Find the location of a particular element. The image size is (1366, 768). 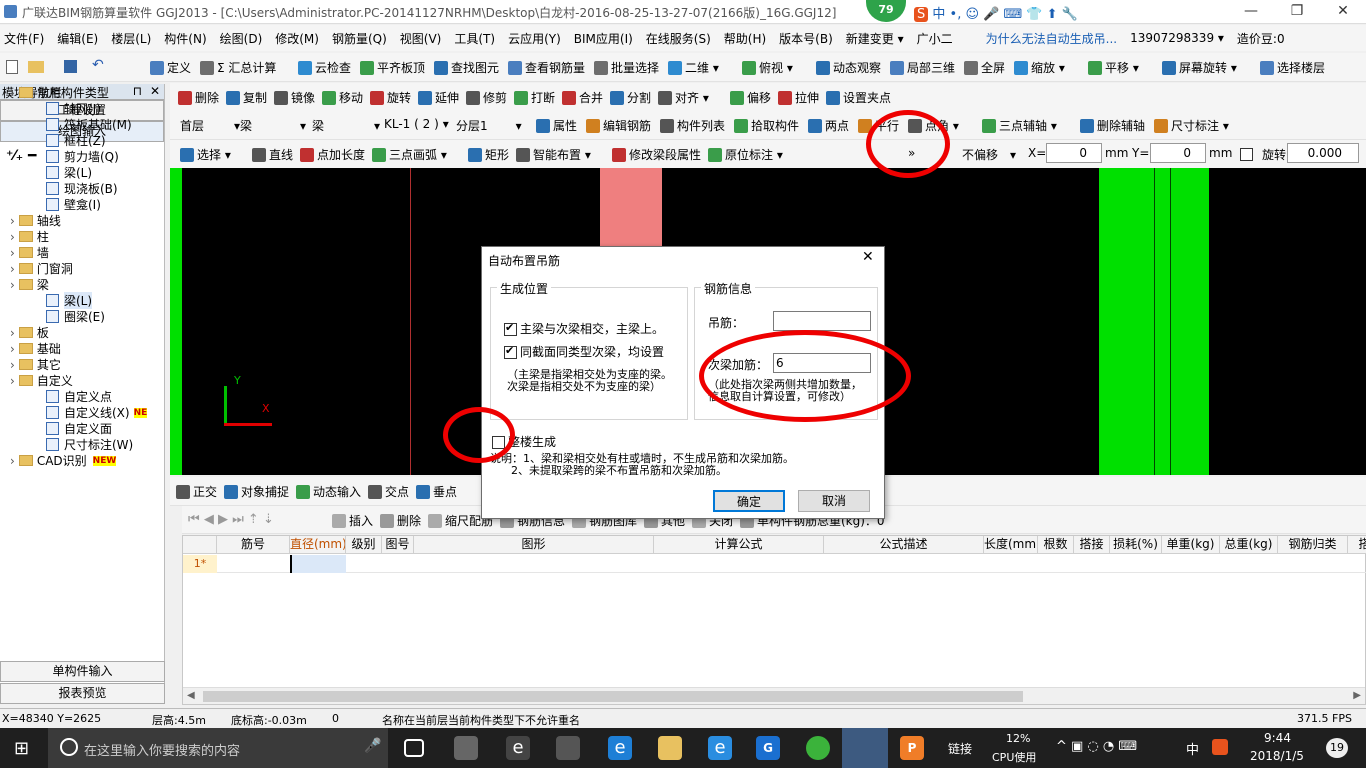

component-select: KL-1 ( 2 ) ▾ is located at coordinates (416, 124).